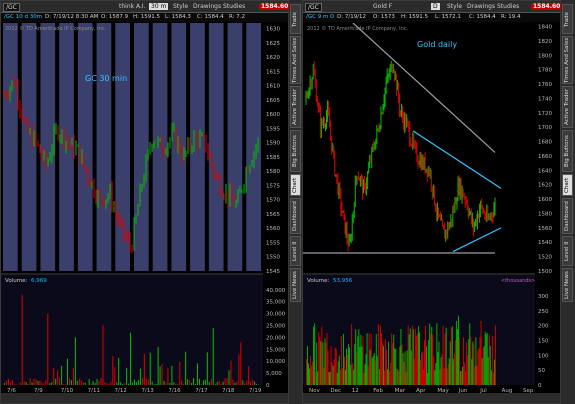 This screenshot has height=404, width=575. Describe the element at coordinates (545, 99) in the screenshot. I see `right-price-tick: 1740` at that location.